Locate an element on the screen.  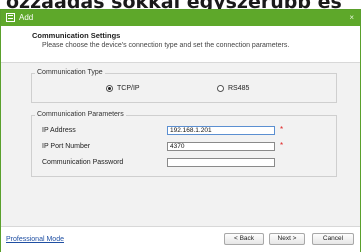
ip-port-required-mark: * is located at coordinates (282, 145).